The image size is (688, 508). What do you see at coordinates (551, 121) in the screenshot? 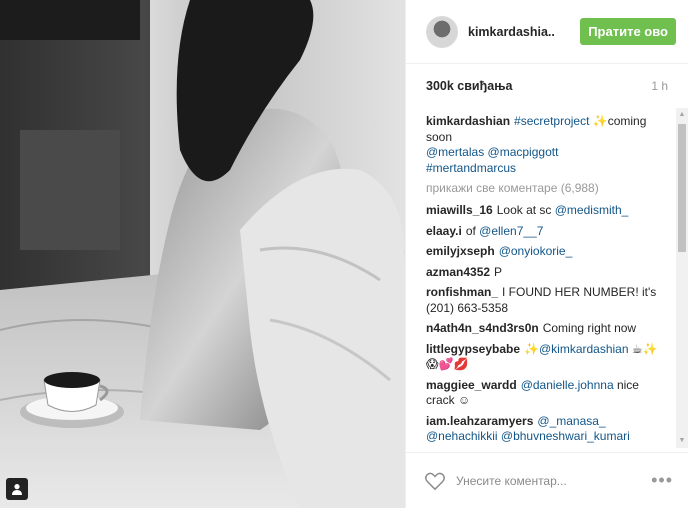
I see `hashtag-link: #secretproject` at bounding box center [551, 121].